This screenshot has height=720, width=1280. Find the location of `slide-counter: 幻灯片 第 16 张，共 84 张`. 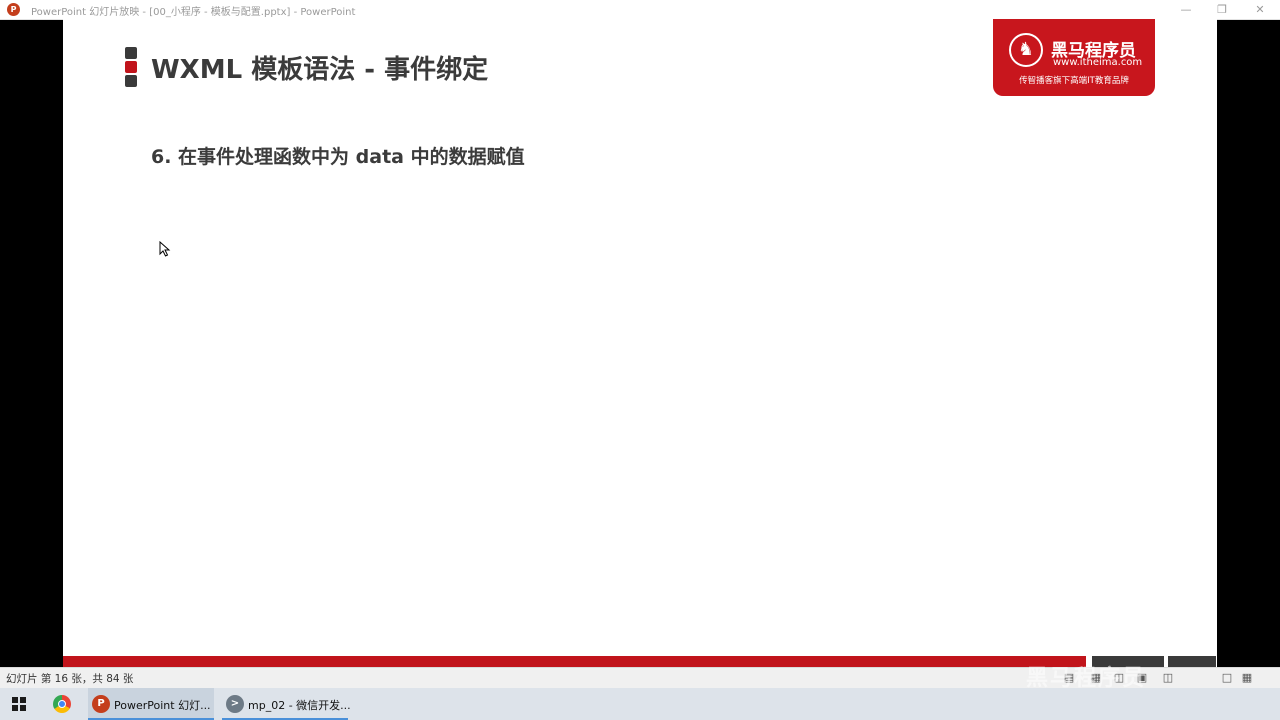

slide-counter: 幻灯片 第 16 张，共 84 张 is located at coordinates (70, 679).